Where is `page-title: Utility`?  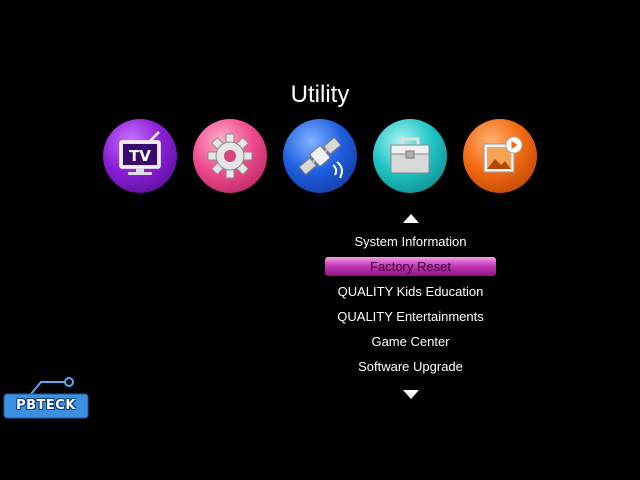 page-title: Utility is located at coordinates (320, 94).